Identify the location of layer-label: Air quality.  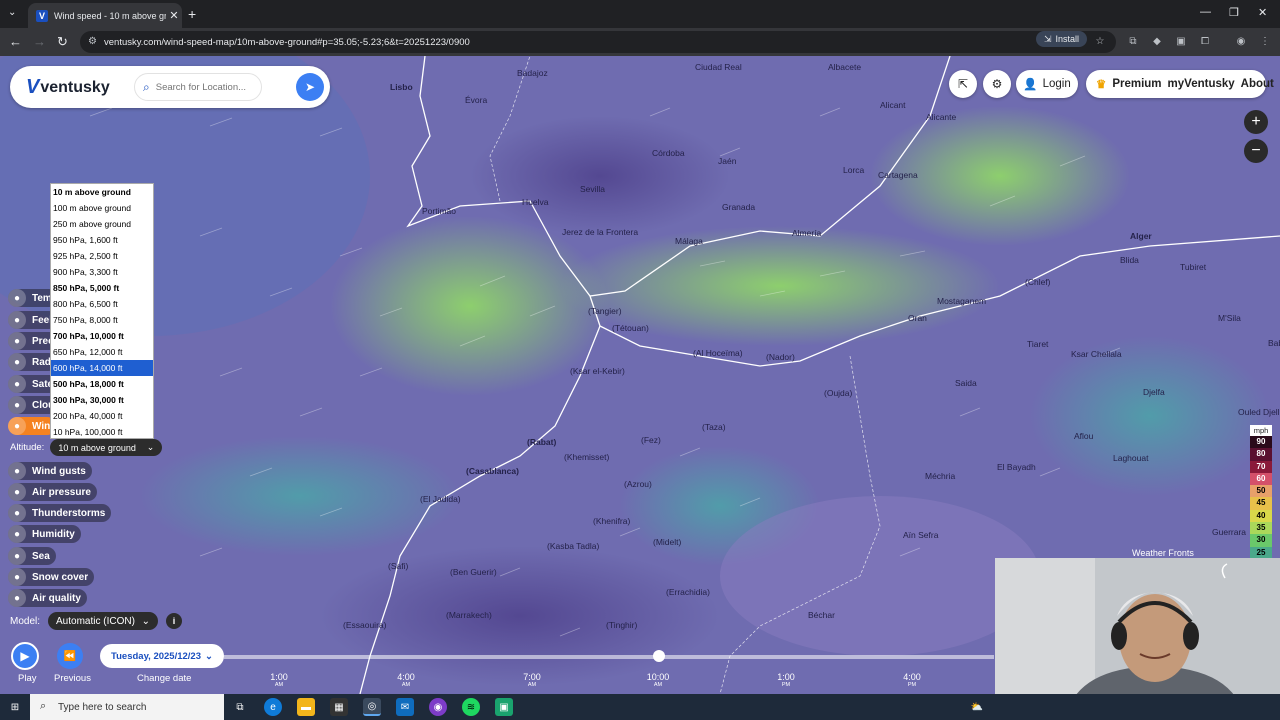
(56, 598).